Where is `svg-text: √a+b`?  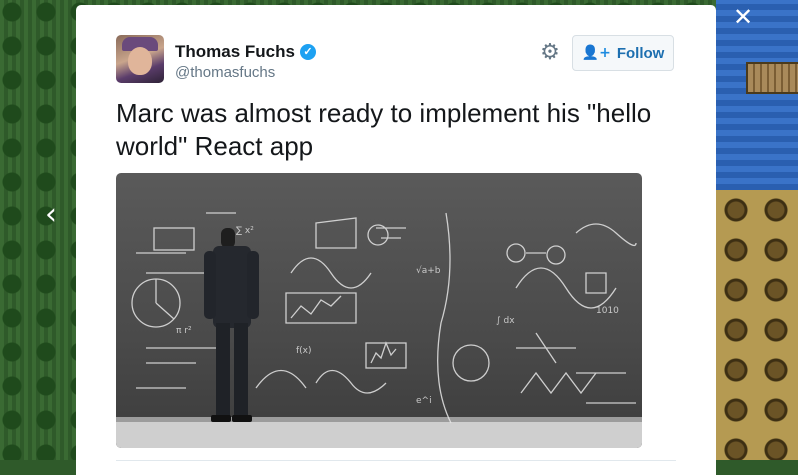 svg-text: √a+b is located at coordinates (428, 270).